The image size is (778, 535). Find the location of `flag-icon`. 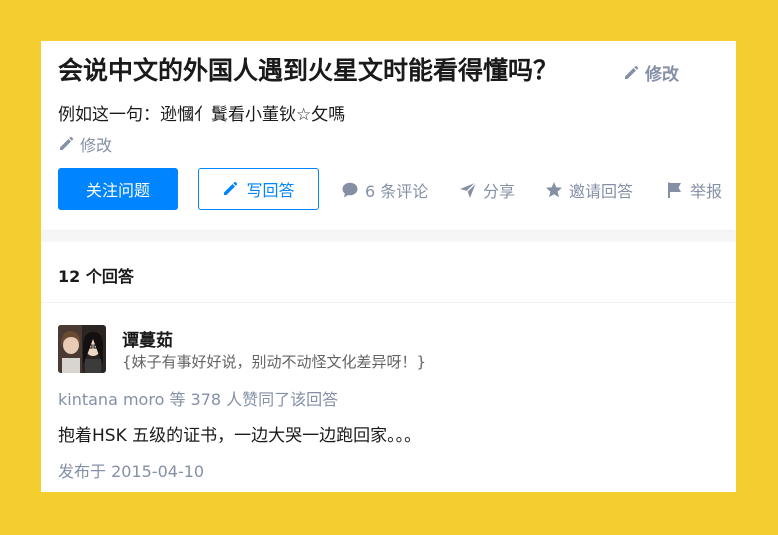

flag-icon is located at coordinates (675, 190).